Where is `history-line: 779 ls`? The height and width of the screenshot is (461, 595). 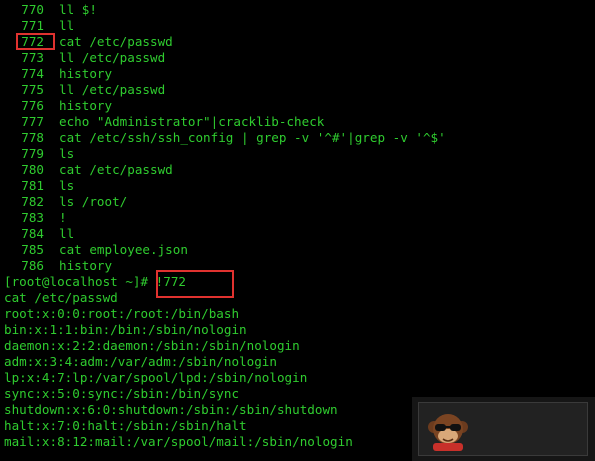
history-line: 779 ls is located at coordinates (225, 154).